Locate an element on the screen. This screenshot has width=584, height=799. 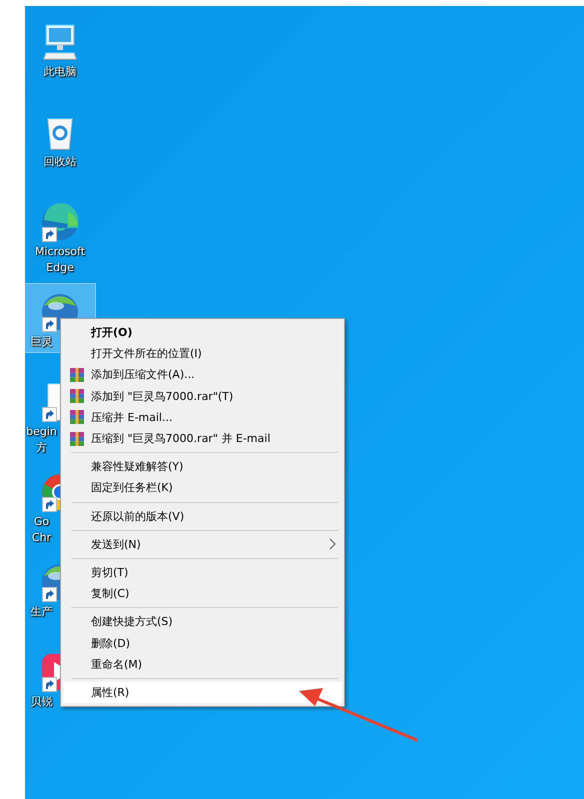
icon-label: 巨灵 is located at coordinates (42, 342).